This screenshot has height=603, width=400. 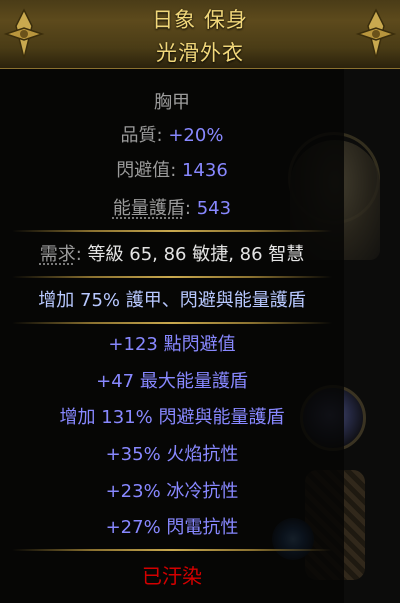 What do you see at coordinates (196, 135) in the screenshot?
I see `property-value: +20%` at bounding box center [196, 135].